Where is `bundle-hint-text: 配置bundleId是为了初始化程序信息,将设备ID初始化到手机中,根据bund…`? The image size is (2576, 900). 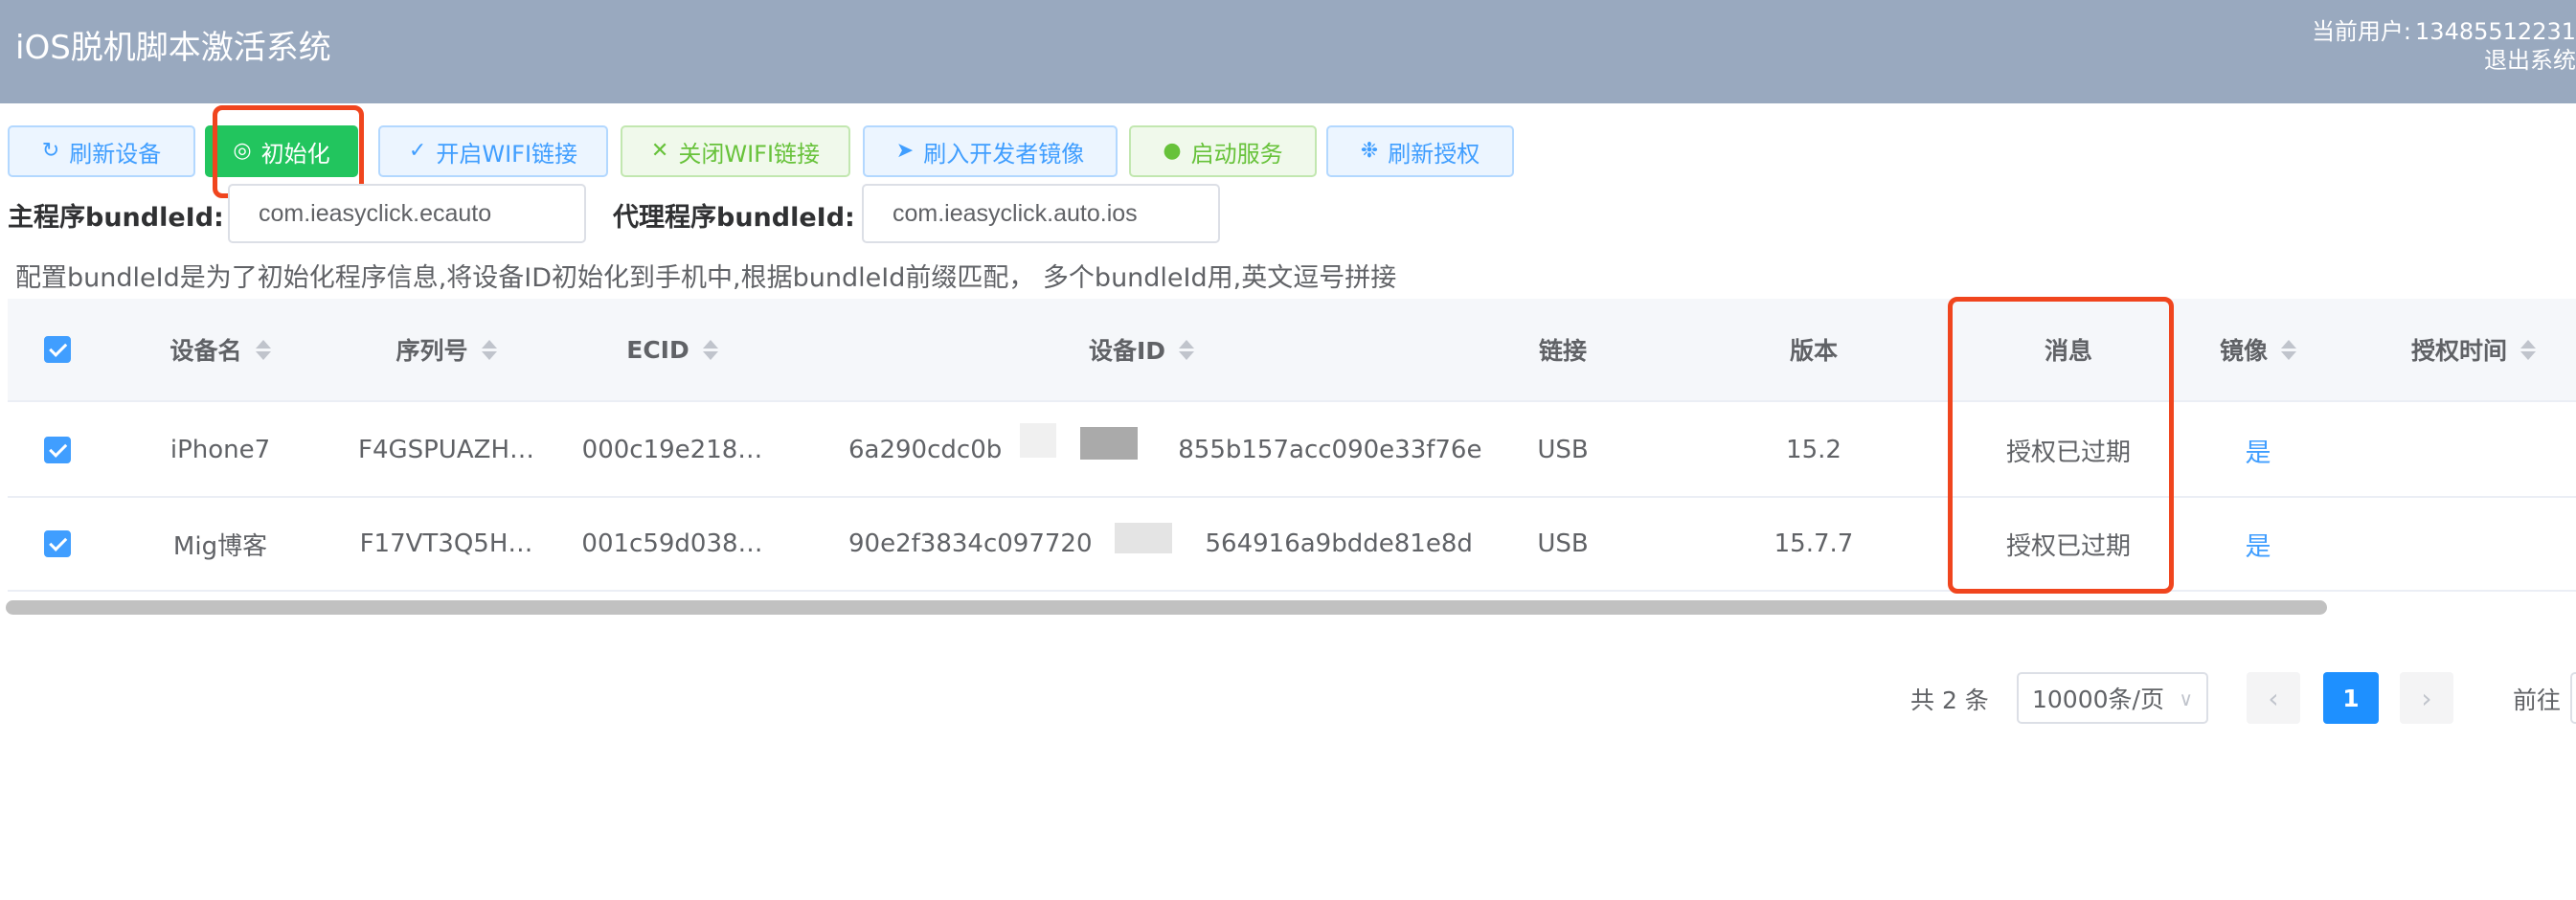 bundle-hint-text: 配置bundleId是为了初始化程序信息,将设备ID初始化到手机中,根据bund… is located at coordinates (706, 278).